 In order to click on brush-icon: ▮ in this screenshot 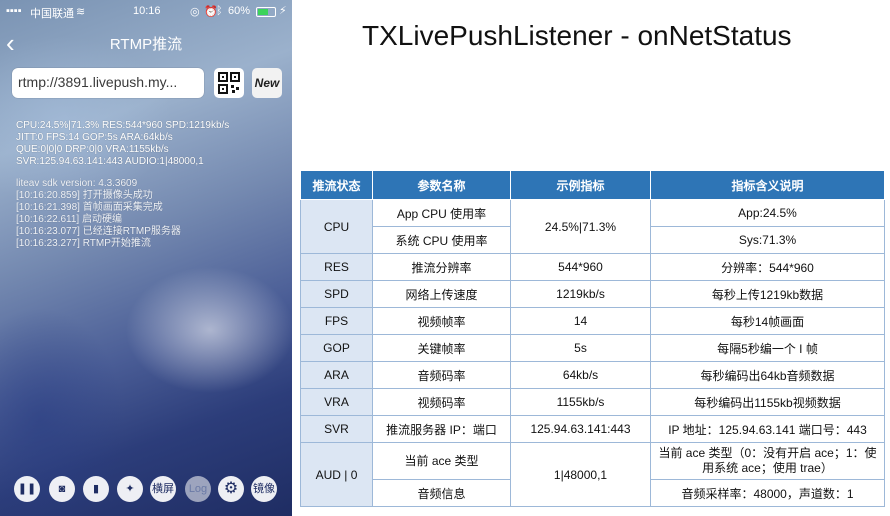, I will do `click(96, 489)`.